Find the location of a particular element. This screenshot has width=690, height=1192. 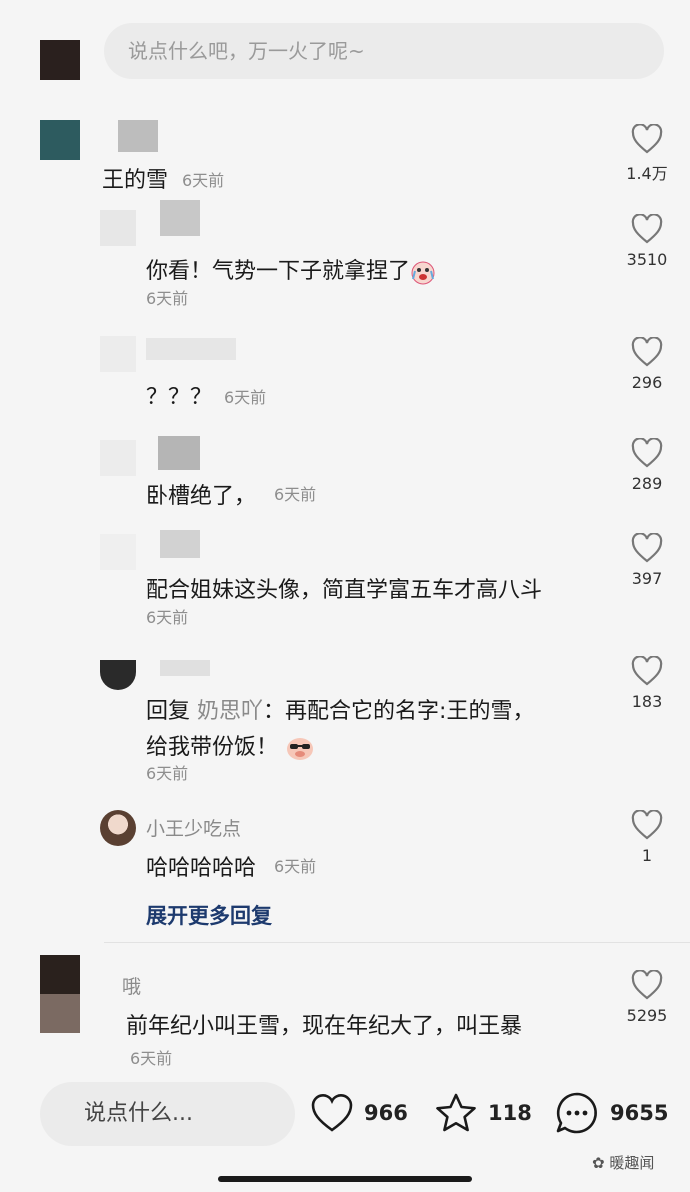

like-button: 1.4万 is located at coordinates (647, 154).